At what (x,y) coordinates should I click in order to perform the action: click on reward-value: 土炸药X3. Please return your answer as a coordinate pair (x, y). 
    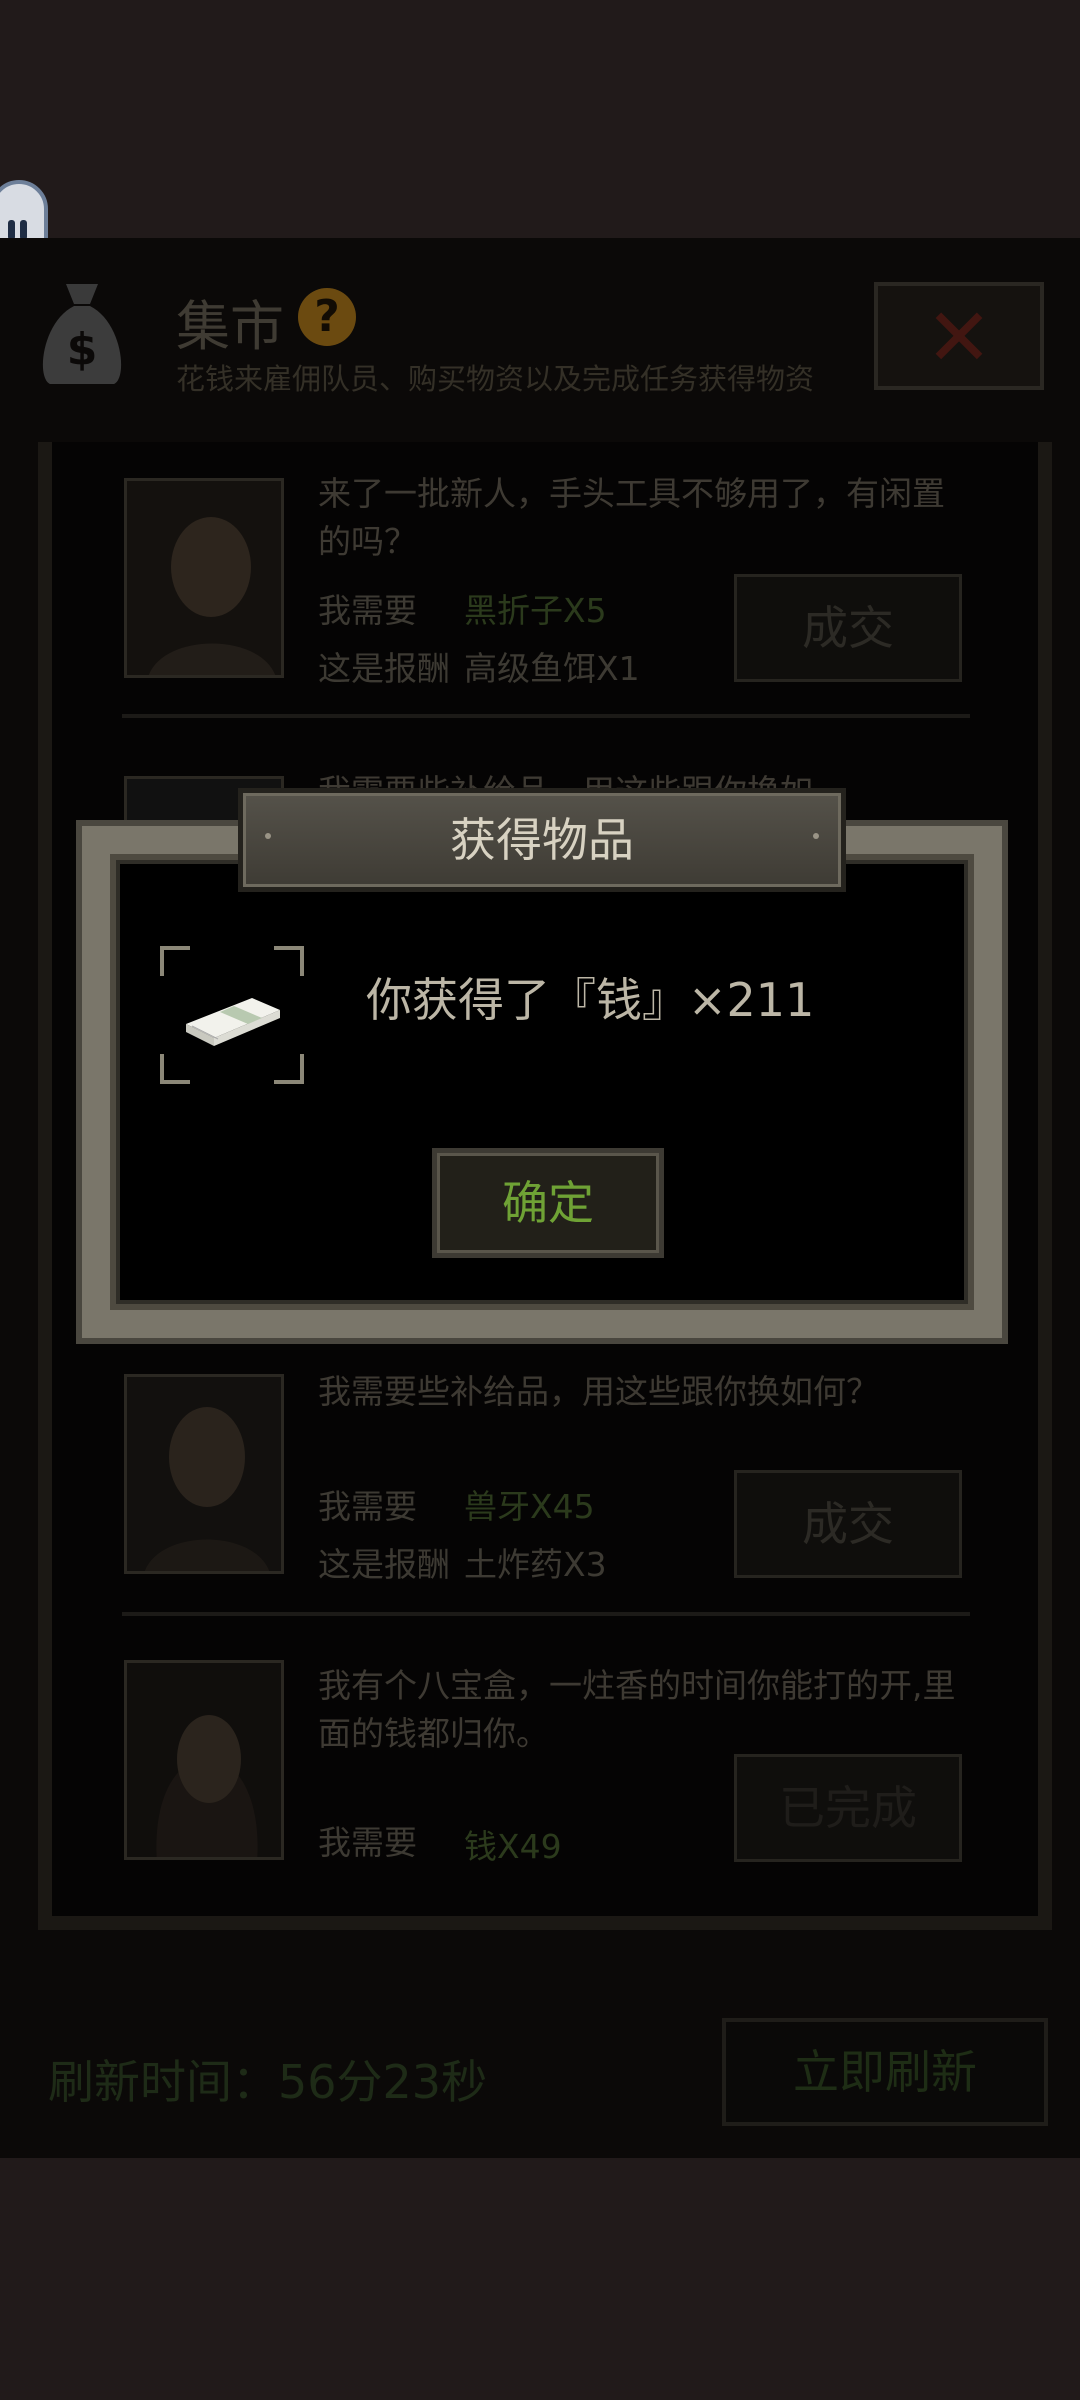
    Looking at the image, I should click on (535, 1564).